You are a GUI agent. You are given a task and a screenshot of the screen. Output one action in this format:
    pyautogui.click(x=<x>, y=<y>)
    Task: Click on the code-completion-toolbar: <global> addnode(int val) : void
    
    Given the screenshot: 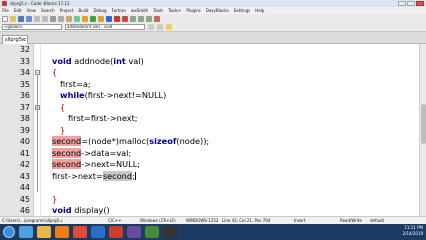 What is the action you would take?
    pyautogui.click(x=213, y=27)
    